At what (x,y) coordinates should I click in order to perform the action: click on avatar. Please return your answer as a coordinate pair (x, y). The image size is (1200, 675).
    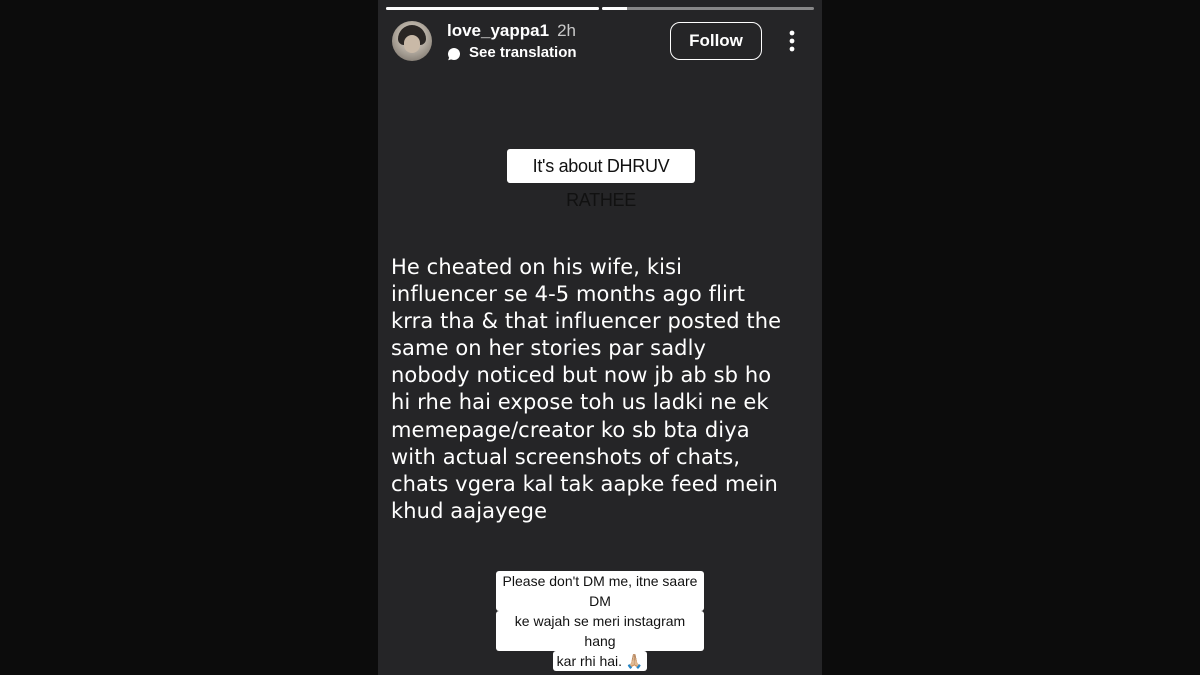
    Looking at the image, I should click on (412, 41).